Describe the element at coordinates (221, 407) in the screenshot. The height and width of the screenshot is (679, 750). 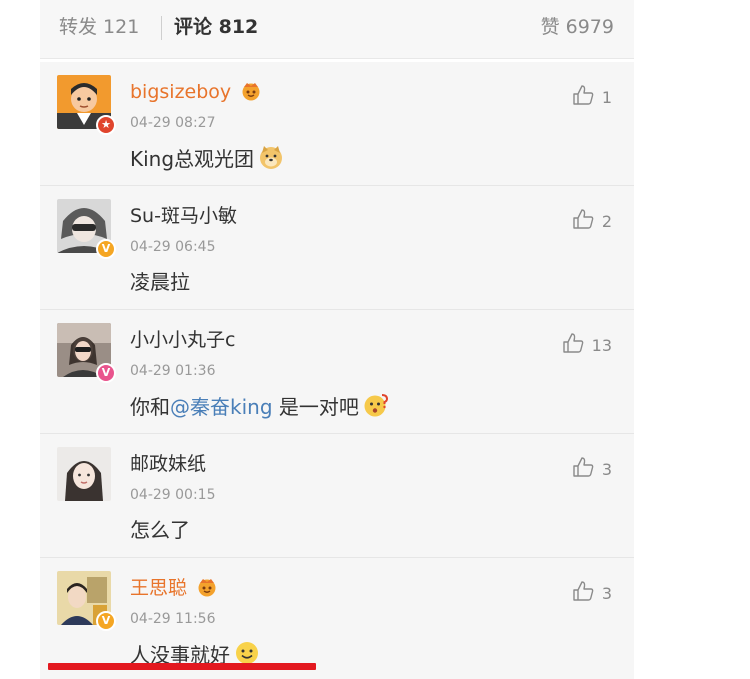
I see `mention-link: @秦奋king` at that location.